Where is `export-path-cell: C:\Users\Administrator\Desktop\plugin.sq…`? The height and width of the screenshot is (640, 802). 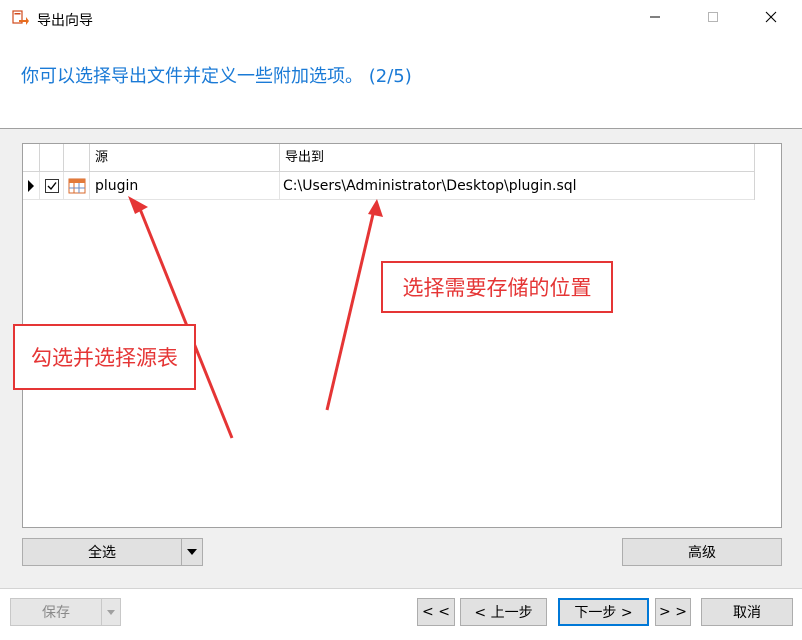 export-path-cell: C:\Users\Administrator\Desktop\plugin.sq… is located at coordinates (517, 186).